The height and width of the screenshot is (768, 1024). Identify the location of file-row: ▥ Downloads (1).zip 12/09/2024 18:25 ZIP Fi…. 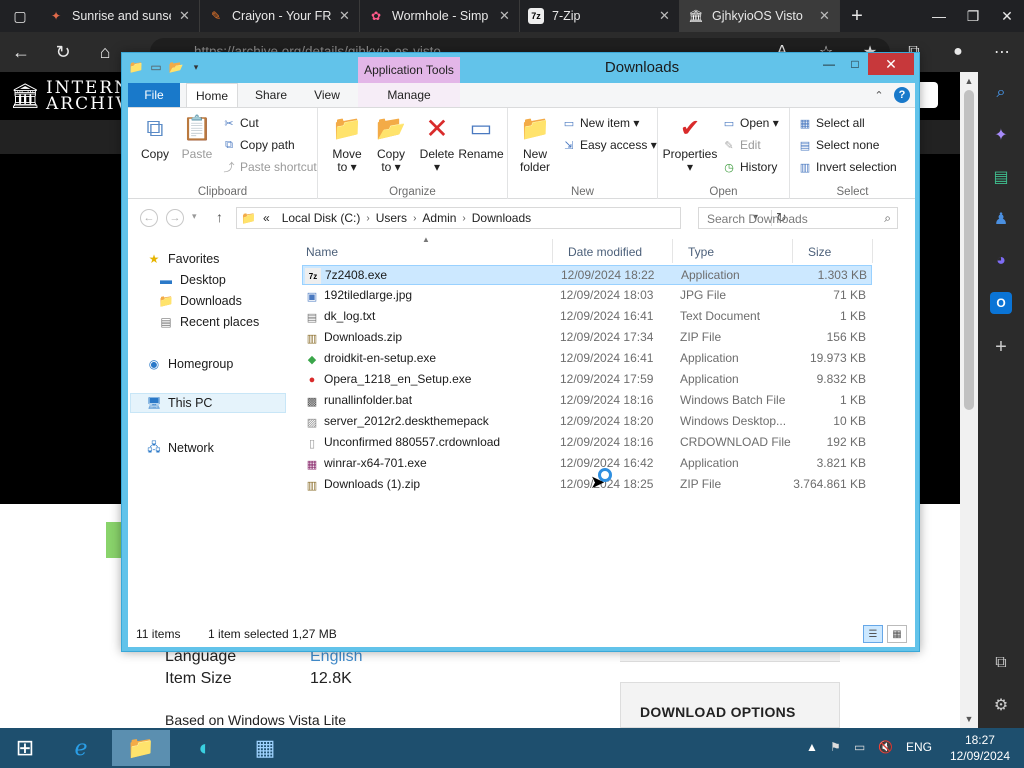
(587, 485).